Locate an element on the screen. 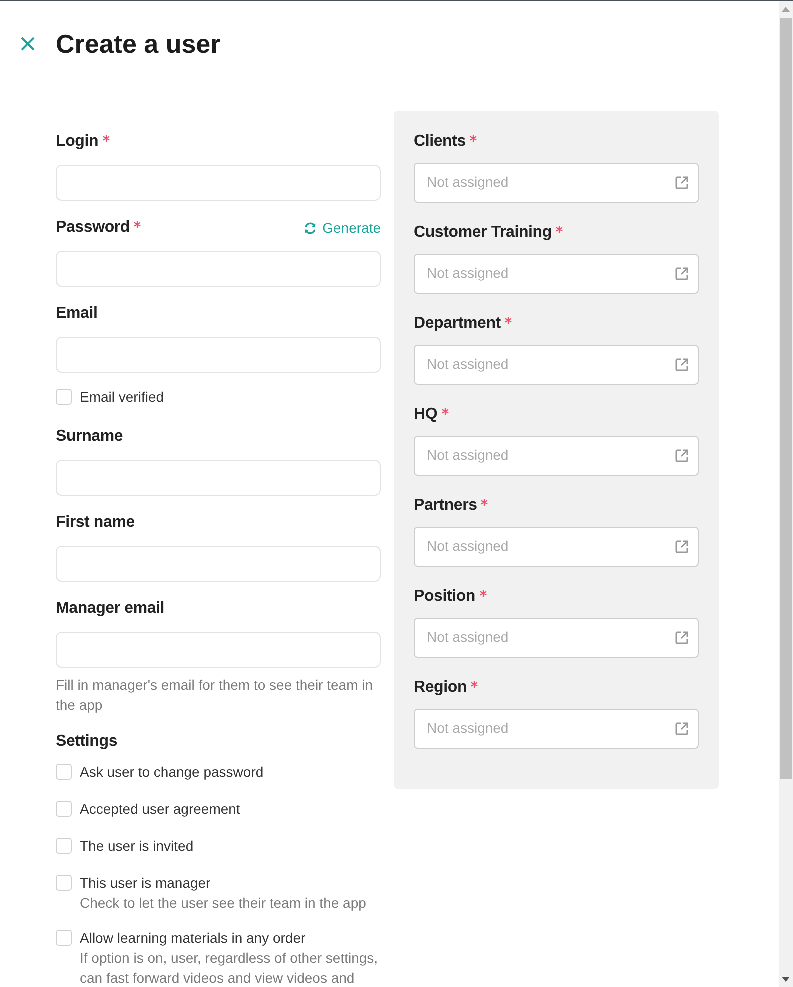  checkbox-label: Email verified is located at coordinates (122, 397).